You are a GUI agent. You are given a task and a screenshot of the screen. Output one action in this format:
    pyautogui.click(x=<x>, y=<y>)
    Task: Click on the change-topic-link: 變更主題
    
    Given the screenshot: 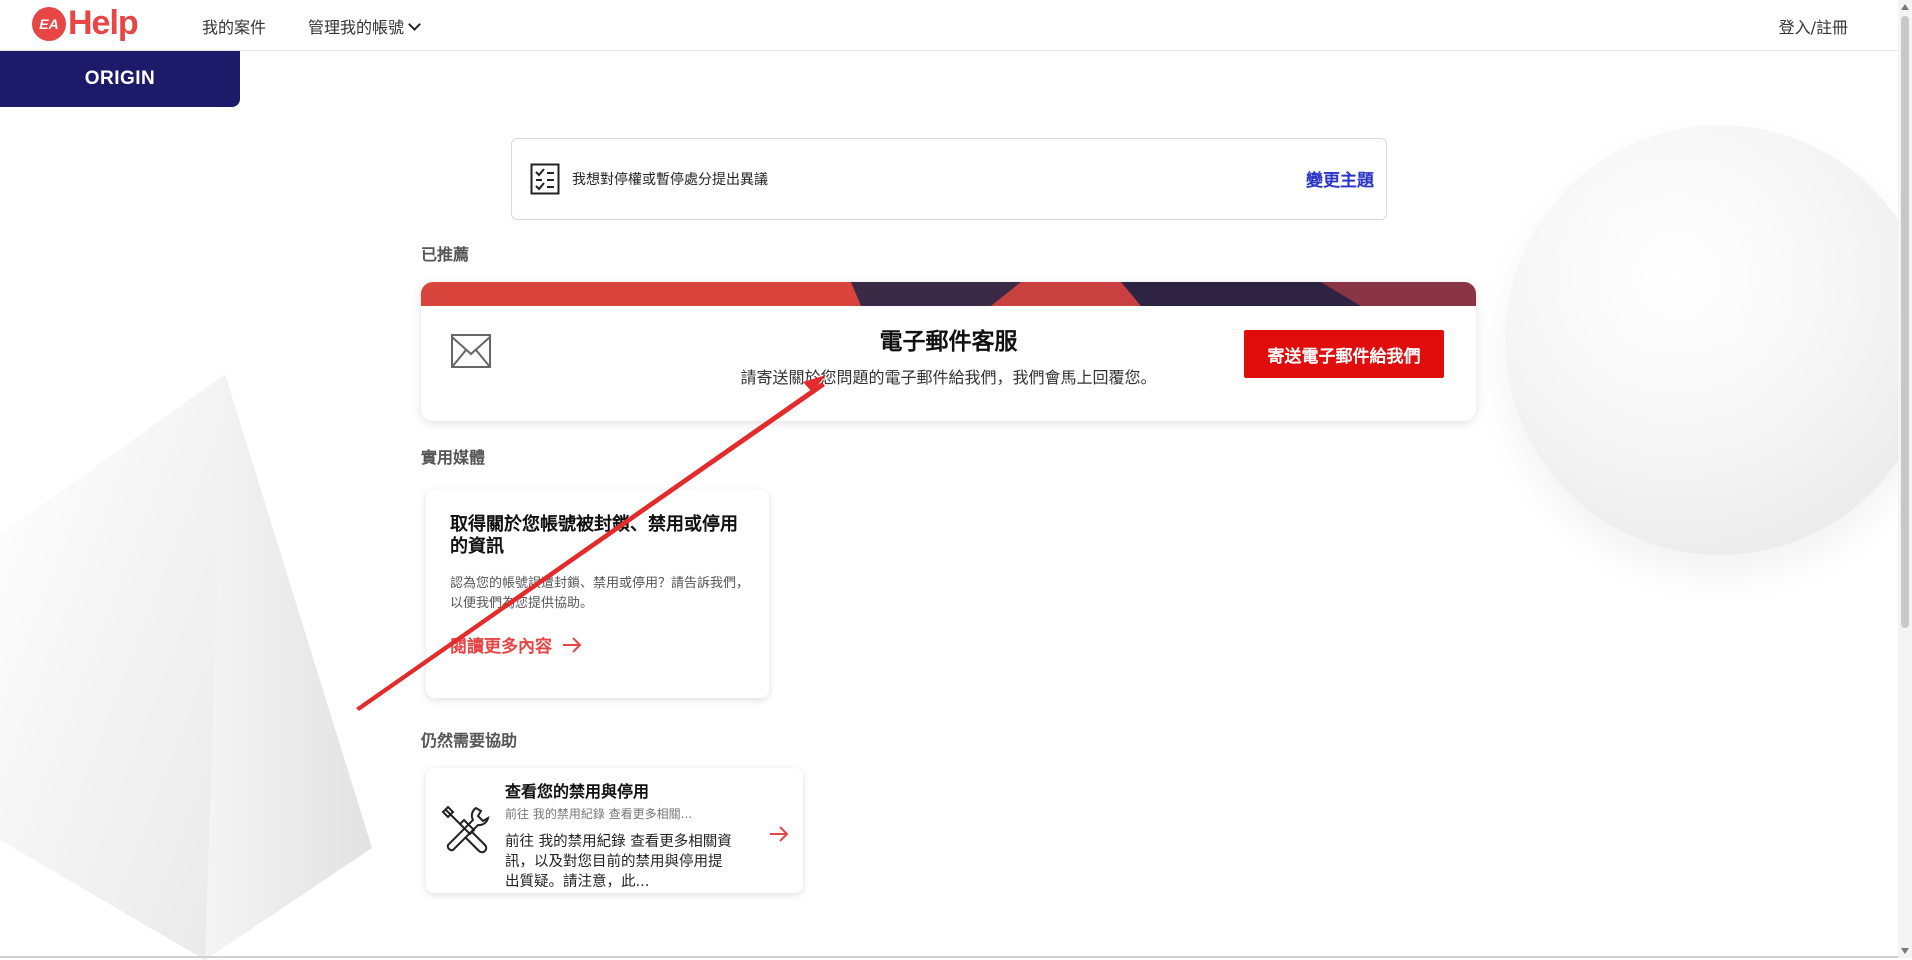 What is the action you would take?
    pyautogui.click(x=1340, y=178)
    